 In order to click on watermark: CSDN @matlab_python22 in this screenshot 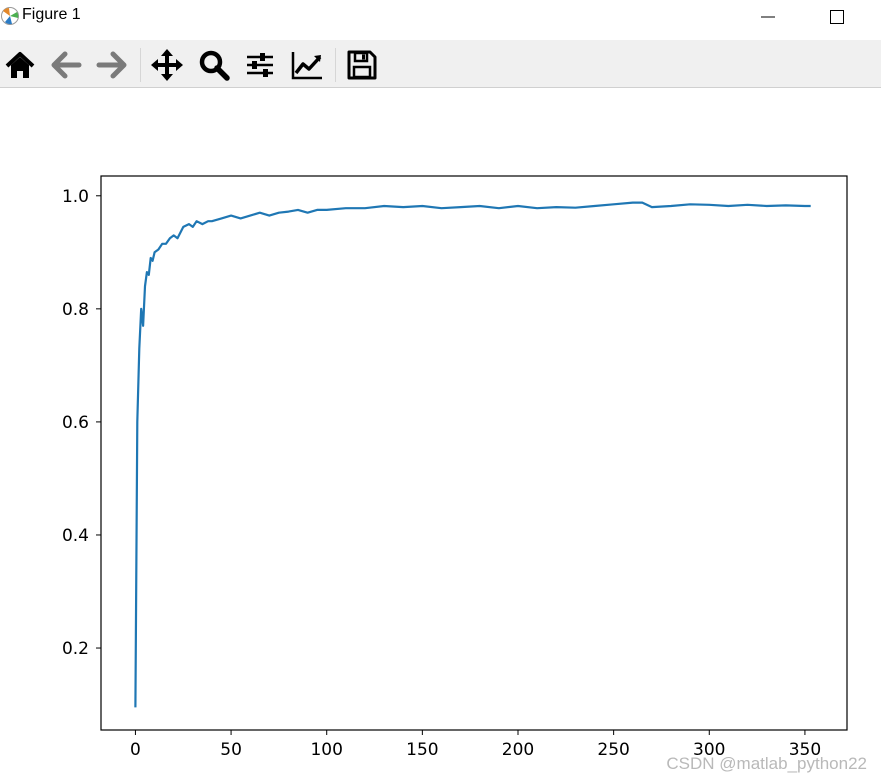, I will do `click(766, 763)`.